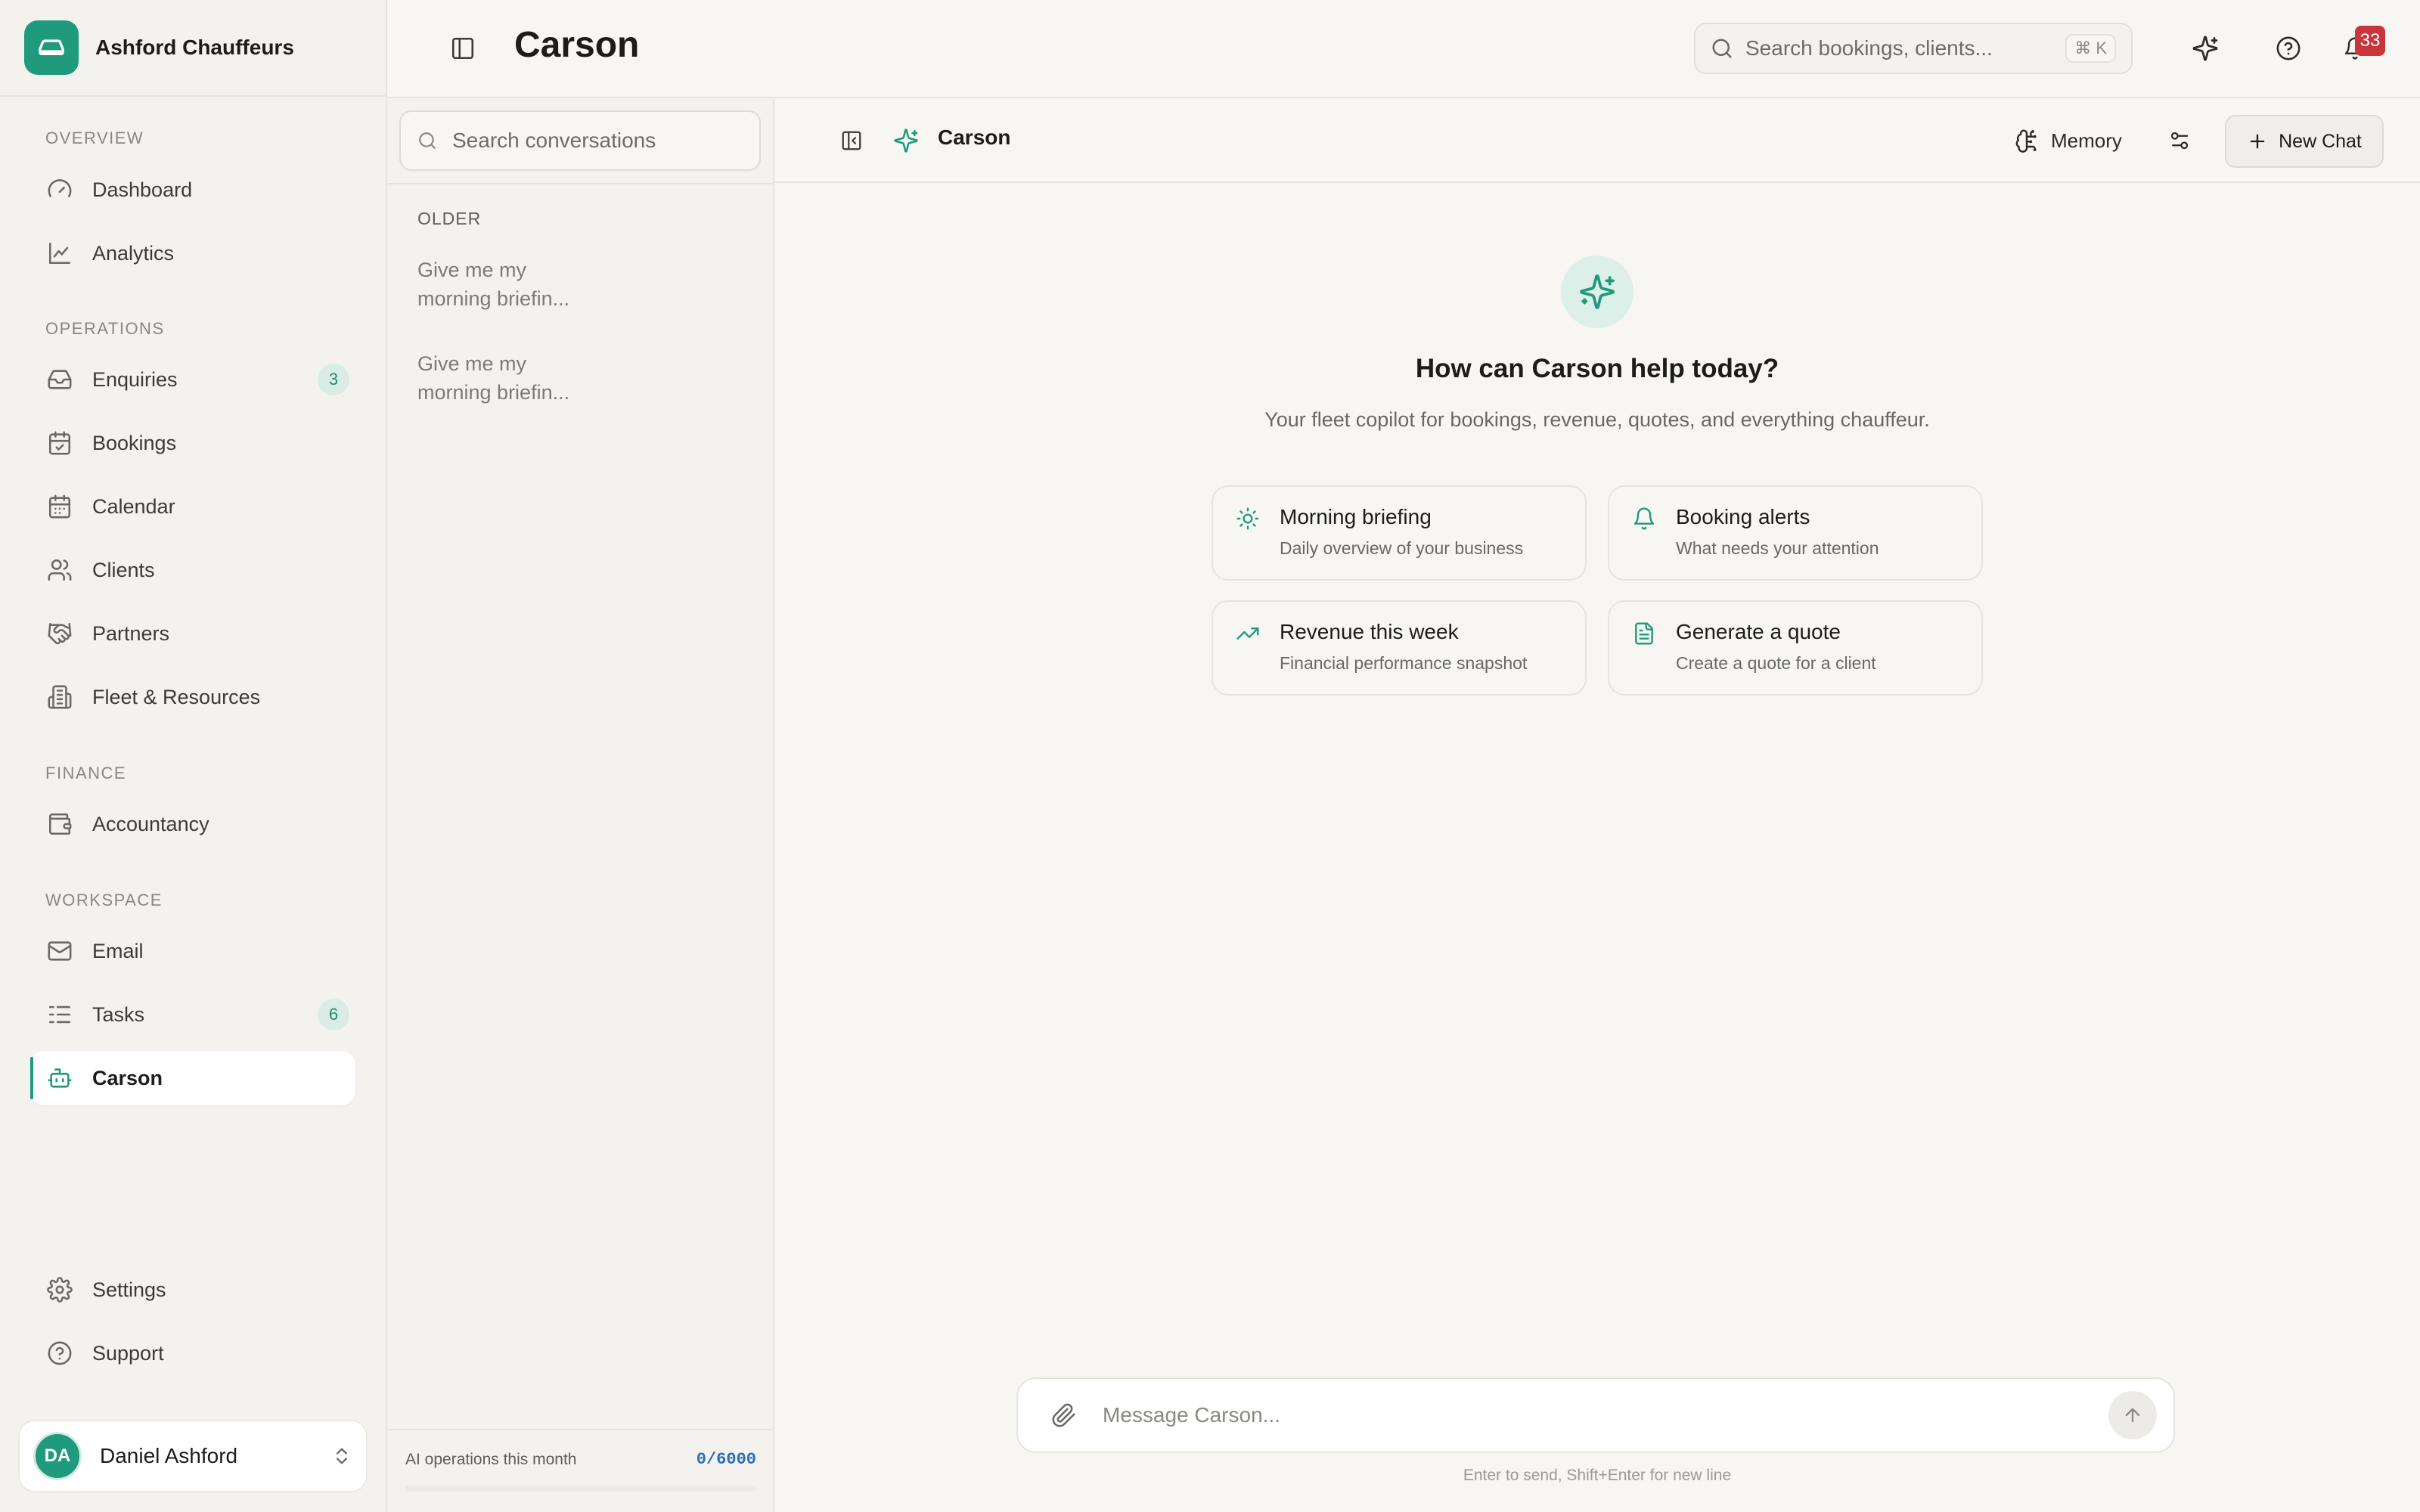 The width and height of the screenshot is (2420, 1512). Describe the element at coordinates (1758, 631) in the screenshot. I see `suggestion-title: Generate a quote` at that location.